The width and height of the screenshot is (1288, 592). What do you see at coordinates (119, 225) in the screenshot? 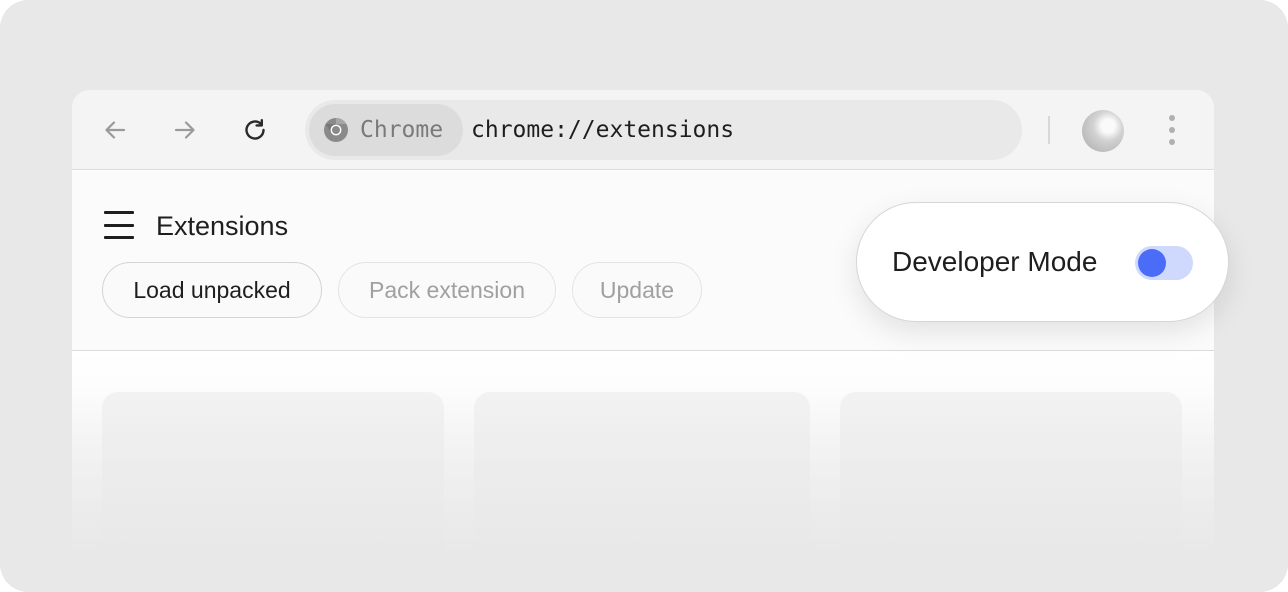
I see `hamburger-menu-icon` at bounding box center [119, 225].